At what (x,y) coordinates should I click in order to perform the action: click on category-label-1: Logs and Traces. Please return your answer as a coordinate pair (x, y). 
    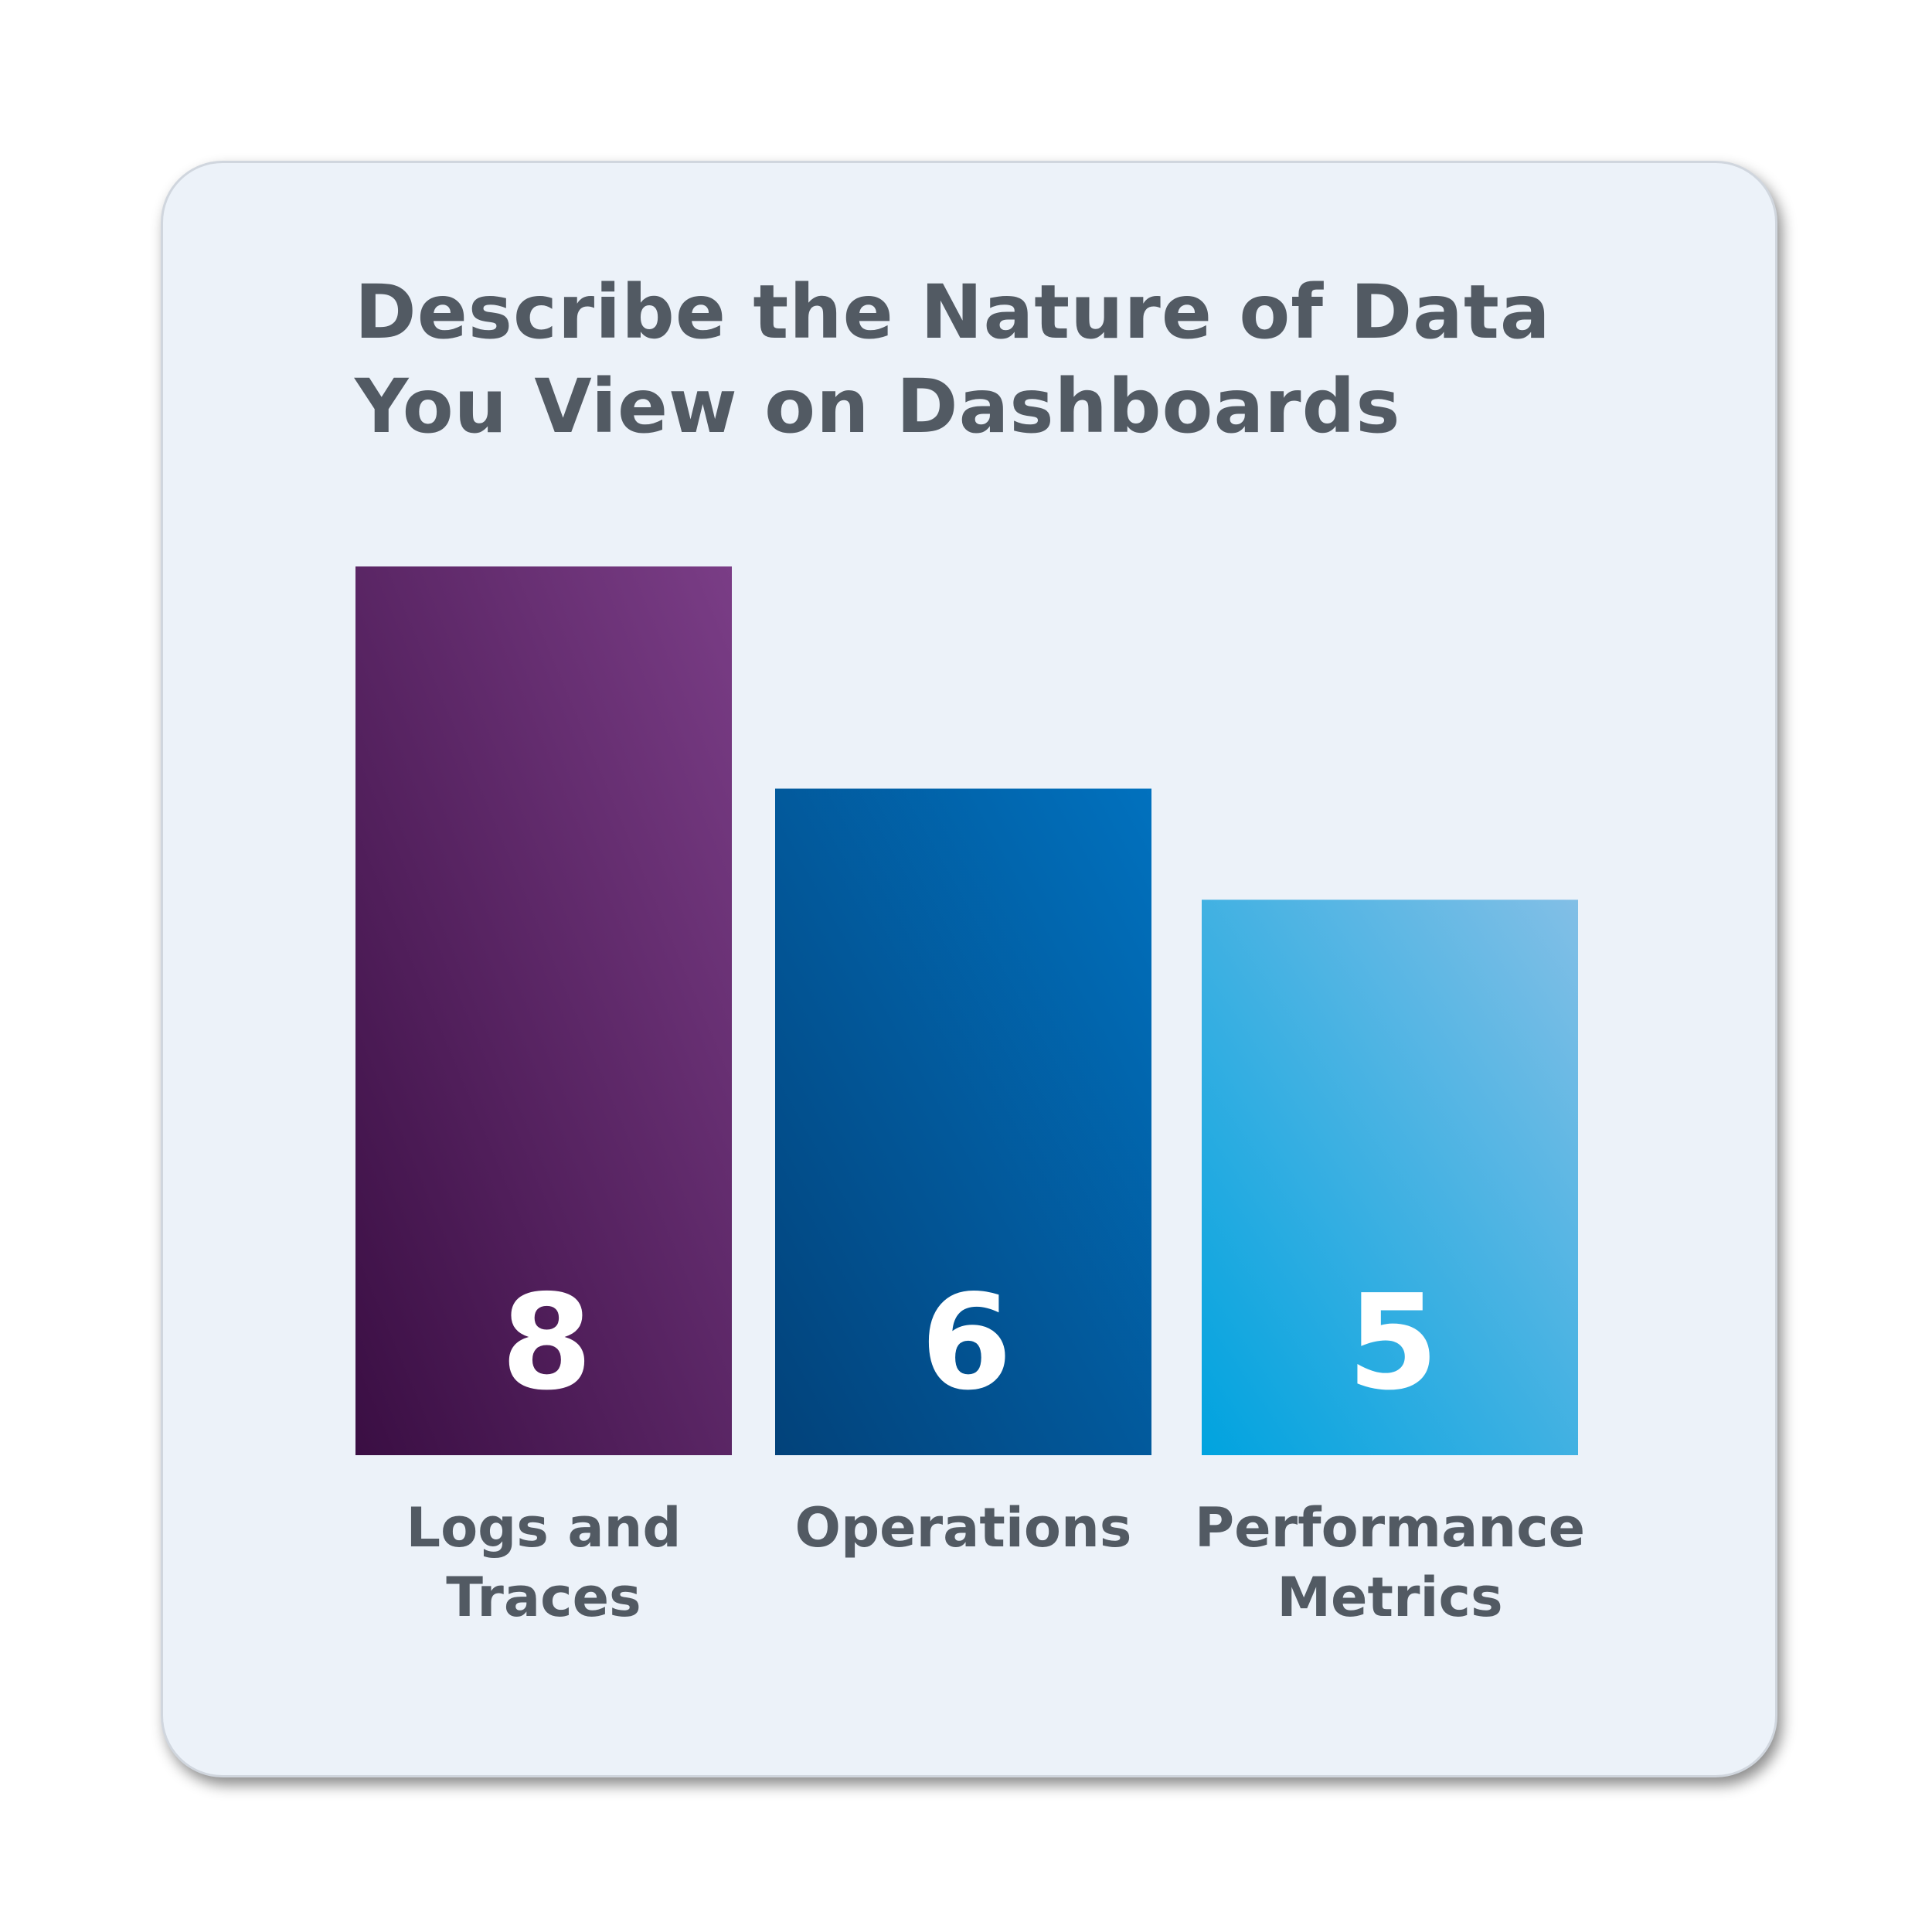
    Looking at the image, I should click on (543, 1562).